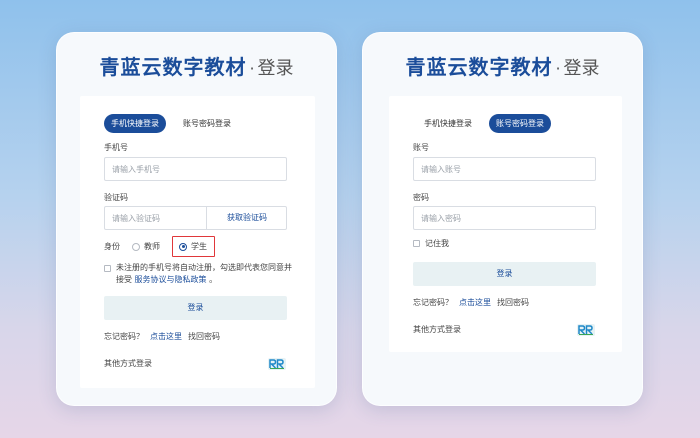 This screenshot has height=438, width=700. What do you see at coordinates (171, 279) in the screenshot?
I see `policy-link: 服务协议与隐私政策` at bounding box center [171, 279].